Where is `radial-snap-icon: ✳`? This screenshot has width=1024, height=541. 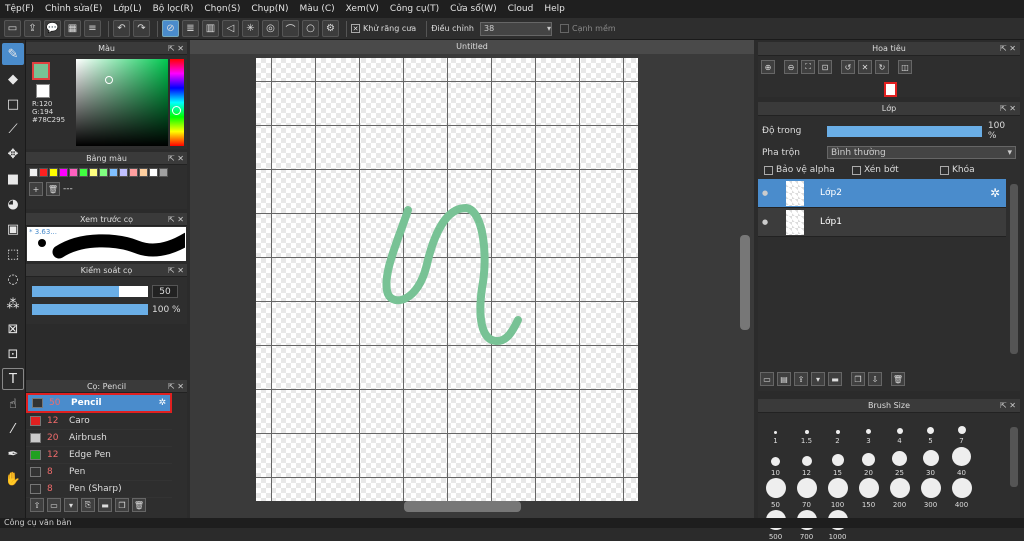 radial-snap-icon: ✳ is located at coordinates (250, 28).